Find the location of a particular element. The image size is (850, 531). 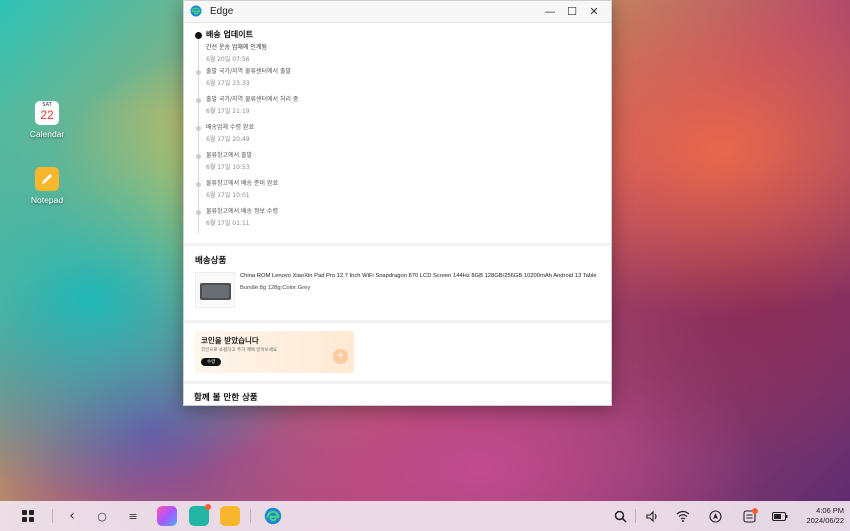

timeline-dot-current is located at coordinates (198, 35).